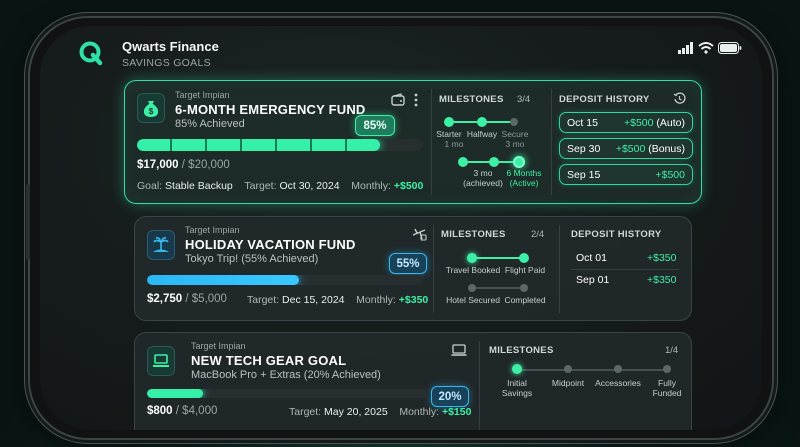 This screenshot has width=800, height=447. Describe the element at coordinates (269, 360) in the screenshot. I see `goal-name: NEW TECH GEAR GOAL` at that location.